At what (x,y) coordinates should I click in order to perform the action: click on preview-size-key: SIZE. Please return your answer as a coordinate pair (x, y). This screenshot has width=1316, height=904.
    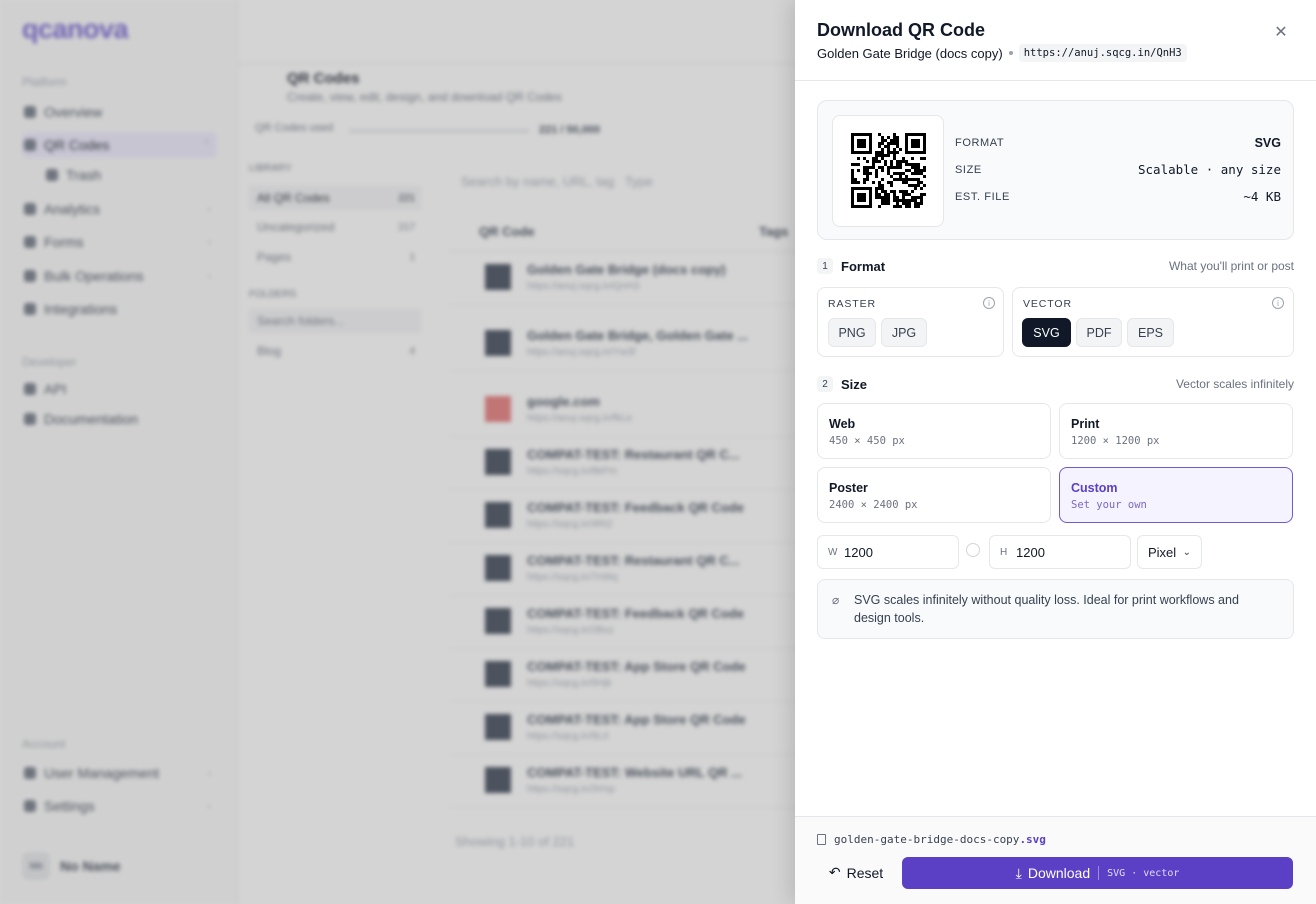
    Looking at the image, I should click on (968, 169).